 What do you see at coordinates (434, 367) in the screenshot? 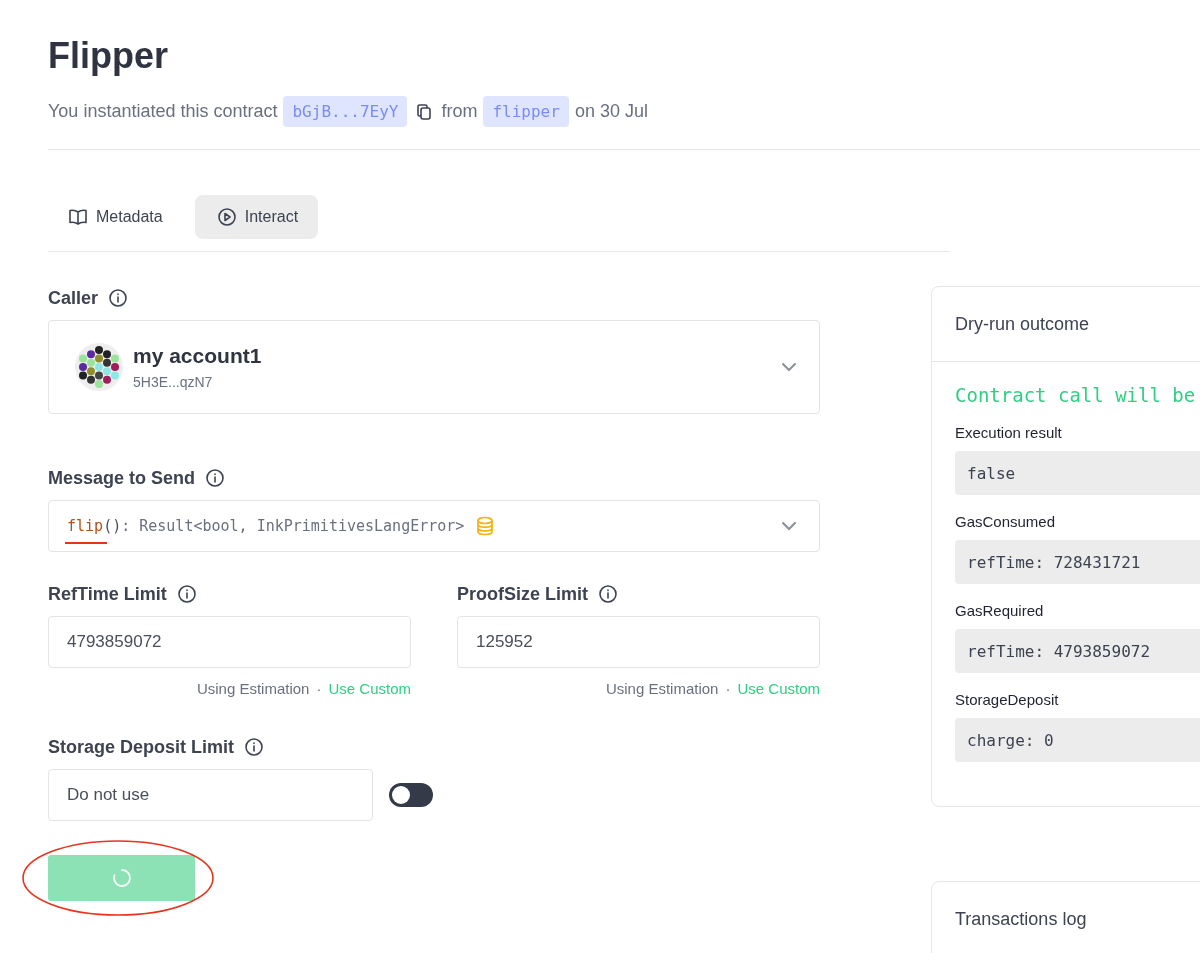
I see `account-select: my account1 5H3E...qzN7` at bounding box center [434, 367].